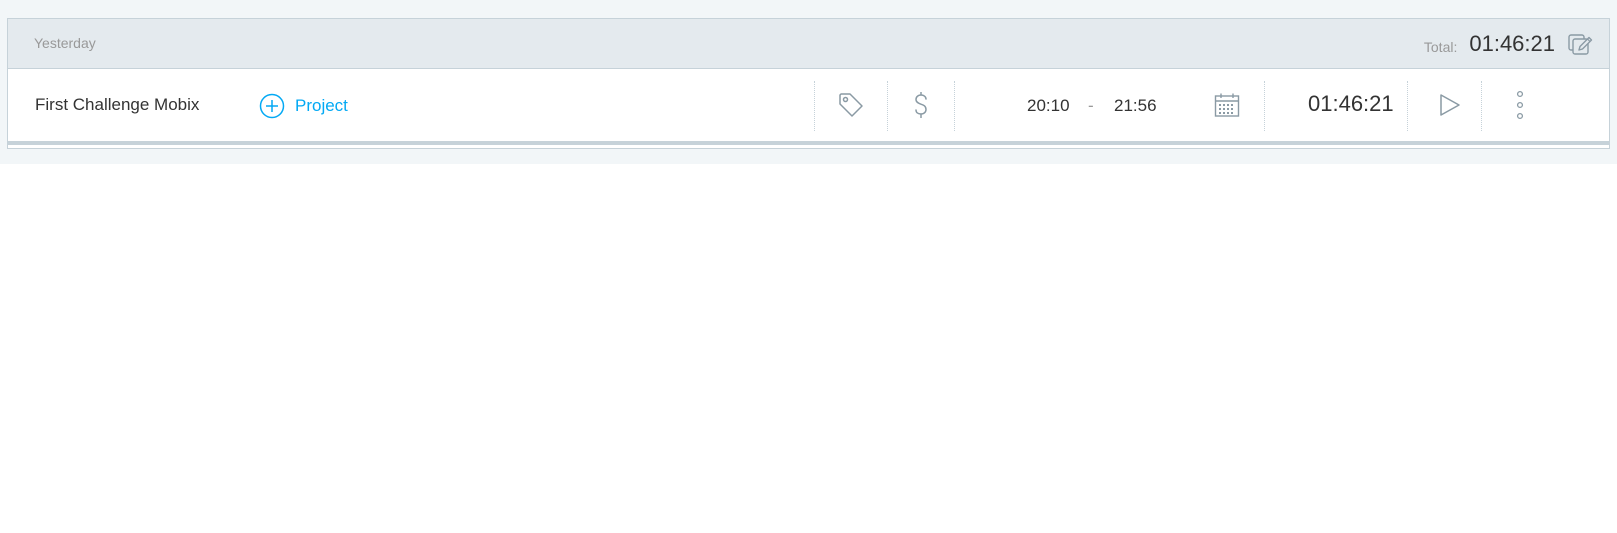  I want to click on bulk-edit-icon, so click(1580, 44).